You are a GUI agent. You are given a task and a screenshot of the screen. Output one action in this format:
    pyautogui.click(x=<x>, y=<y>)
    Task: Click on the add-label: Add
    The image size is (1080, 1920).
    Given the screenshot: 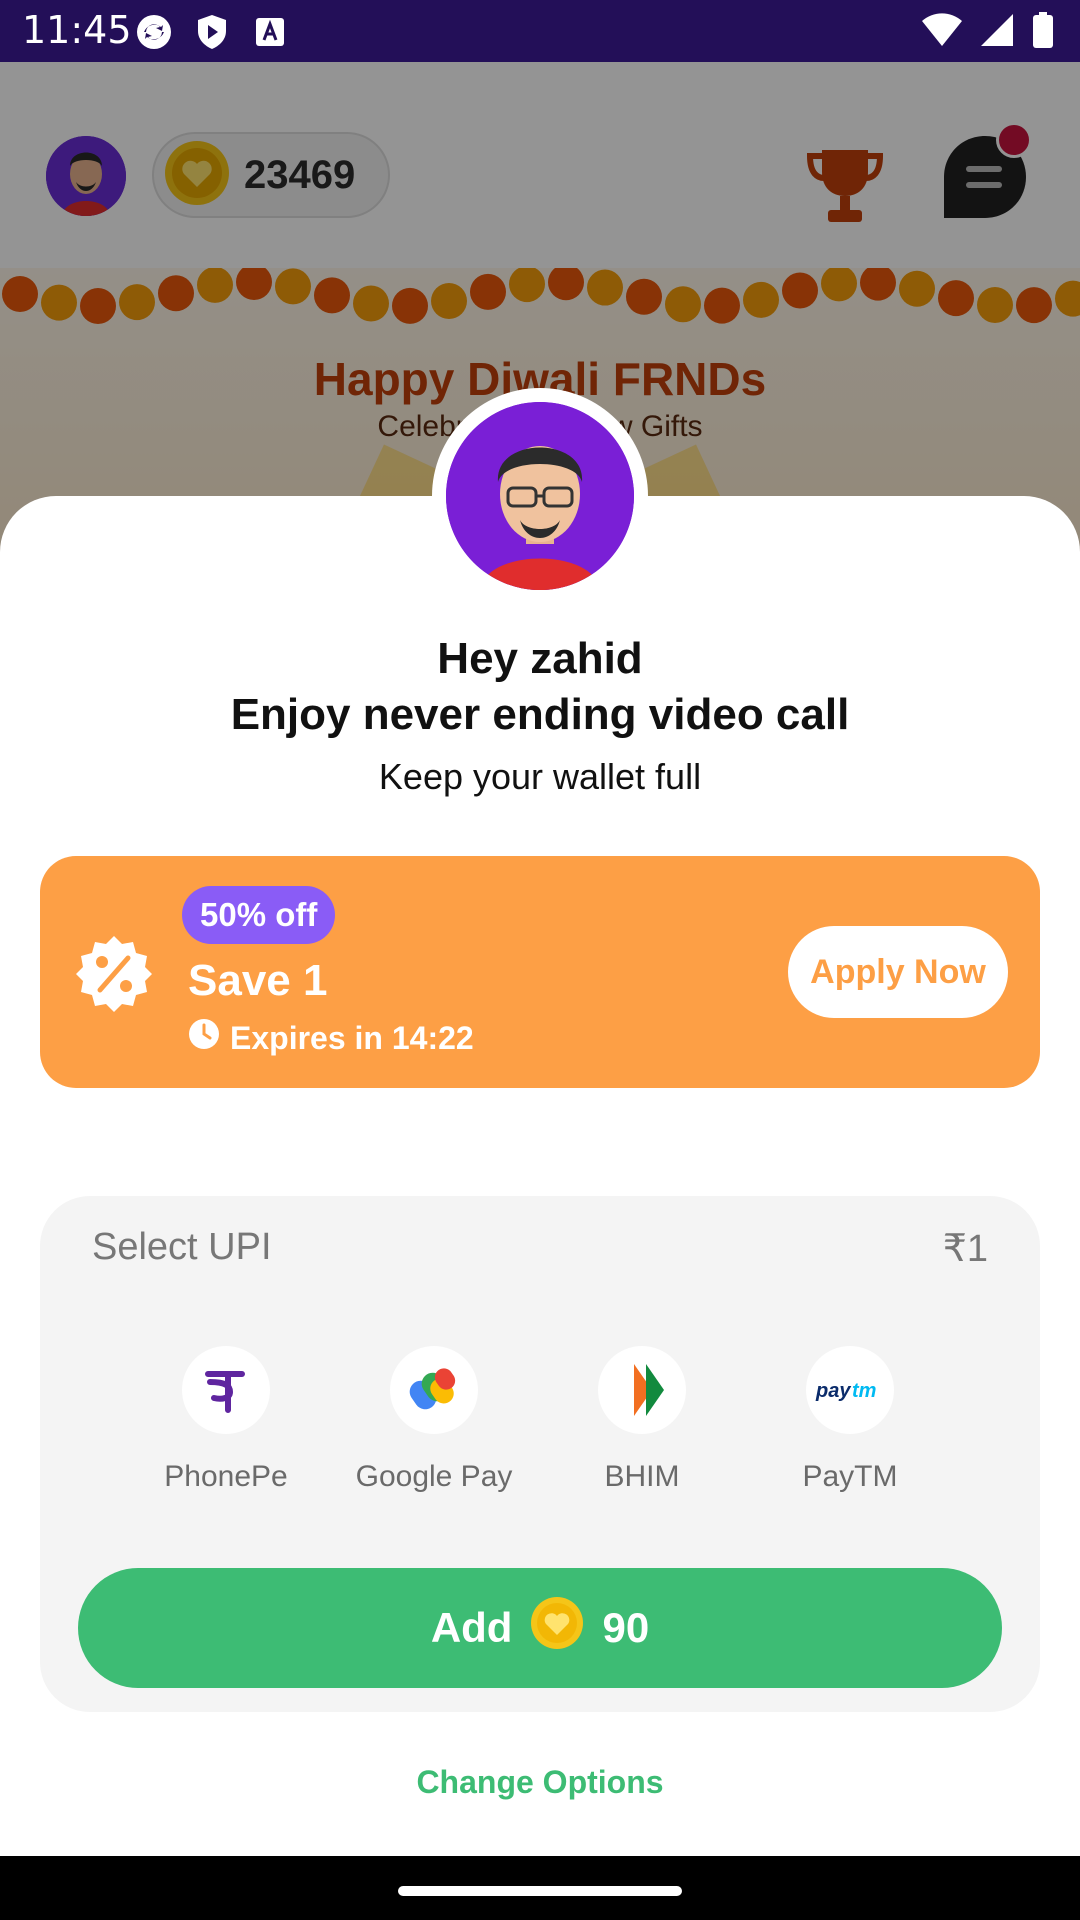 What is the action you would take?
    pyautogui.click(x=471, y=1627)
    